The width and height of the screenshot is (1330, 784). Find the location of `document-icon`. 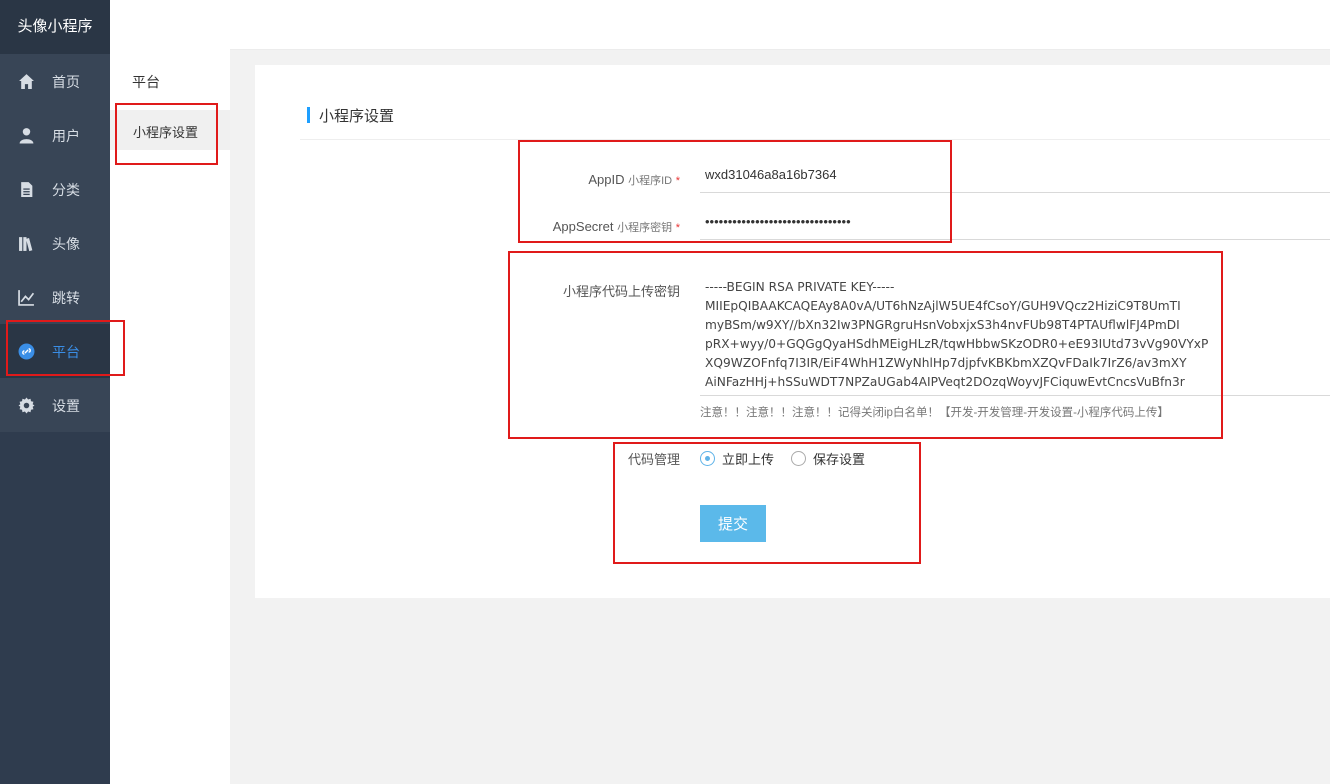

document-icon is located at coordinates (27, 189).